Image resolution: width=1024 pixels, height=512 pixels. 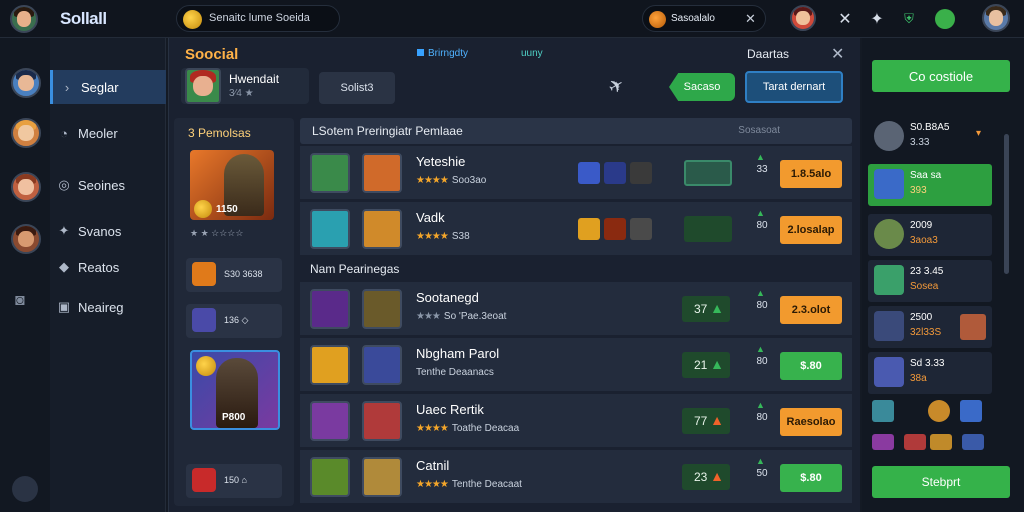 I want to click on table-header-right: Sosasoat, so click(x=759, y=130).